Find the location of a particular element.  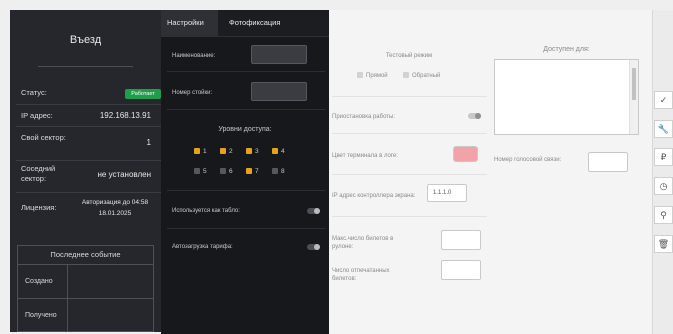

ruble-icon: ₽ is located at coordinates (663, 157).